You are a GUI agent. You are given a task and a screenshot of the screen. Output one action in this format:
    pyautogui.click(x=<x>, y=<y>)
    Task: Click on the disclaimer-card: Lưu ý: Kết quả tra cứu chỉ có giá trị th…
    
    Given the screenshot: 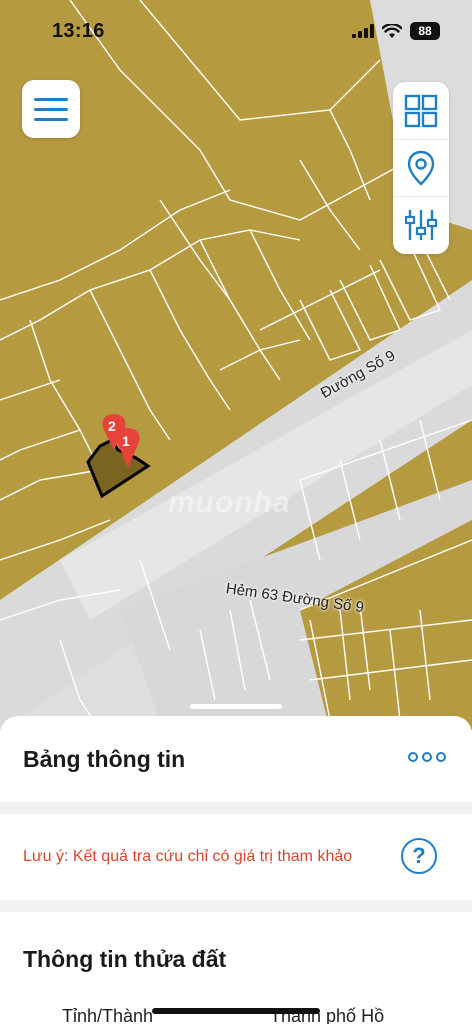 What is the action you would take?
    pyautogui.click(x=236, y=857)
    